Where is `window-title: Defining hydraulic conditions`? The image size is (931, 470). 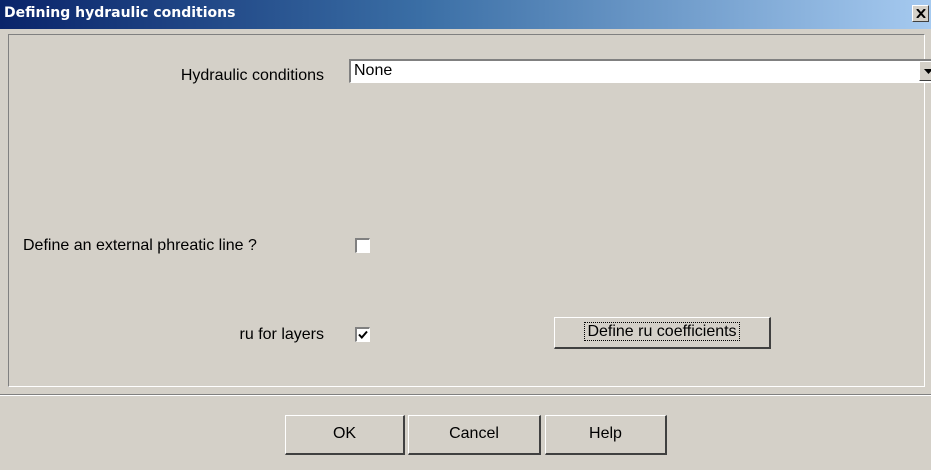
window-title: Defining hydraulic conditions is located at coordinates (120, 13).